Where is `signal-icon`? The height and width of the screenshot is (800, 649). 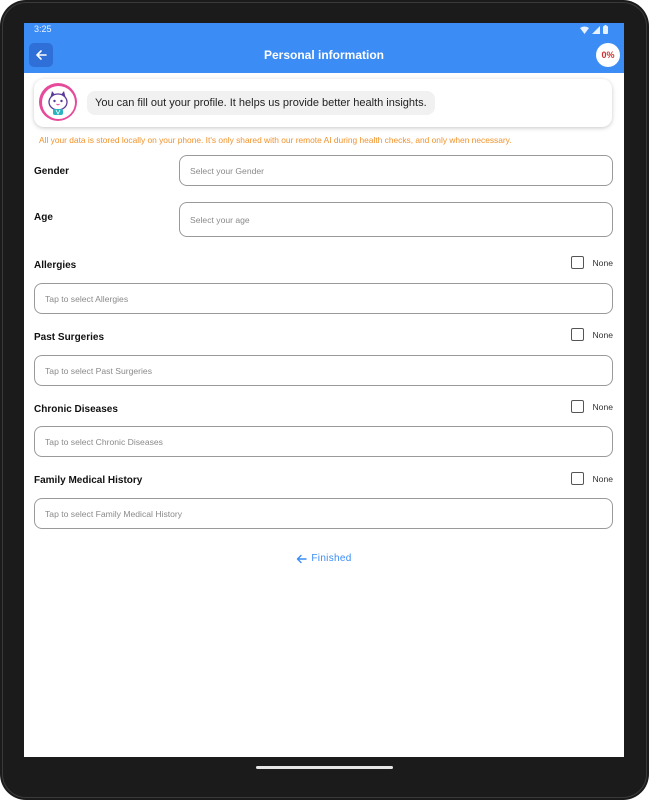 signal-icon is located at coordinates (596, 29).